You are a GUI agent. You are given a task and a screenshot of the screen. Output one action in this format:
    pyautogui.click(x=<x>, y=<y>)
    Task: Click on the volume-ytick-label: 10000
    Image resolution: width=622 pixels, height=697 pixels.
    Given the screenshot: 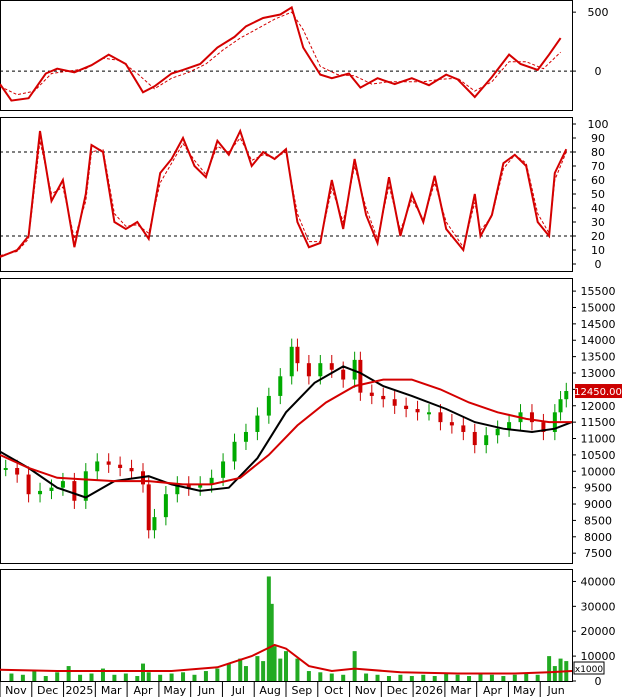 What is the action you would take?
    pyautogui.click(x=598, y=656)
    